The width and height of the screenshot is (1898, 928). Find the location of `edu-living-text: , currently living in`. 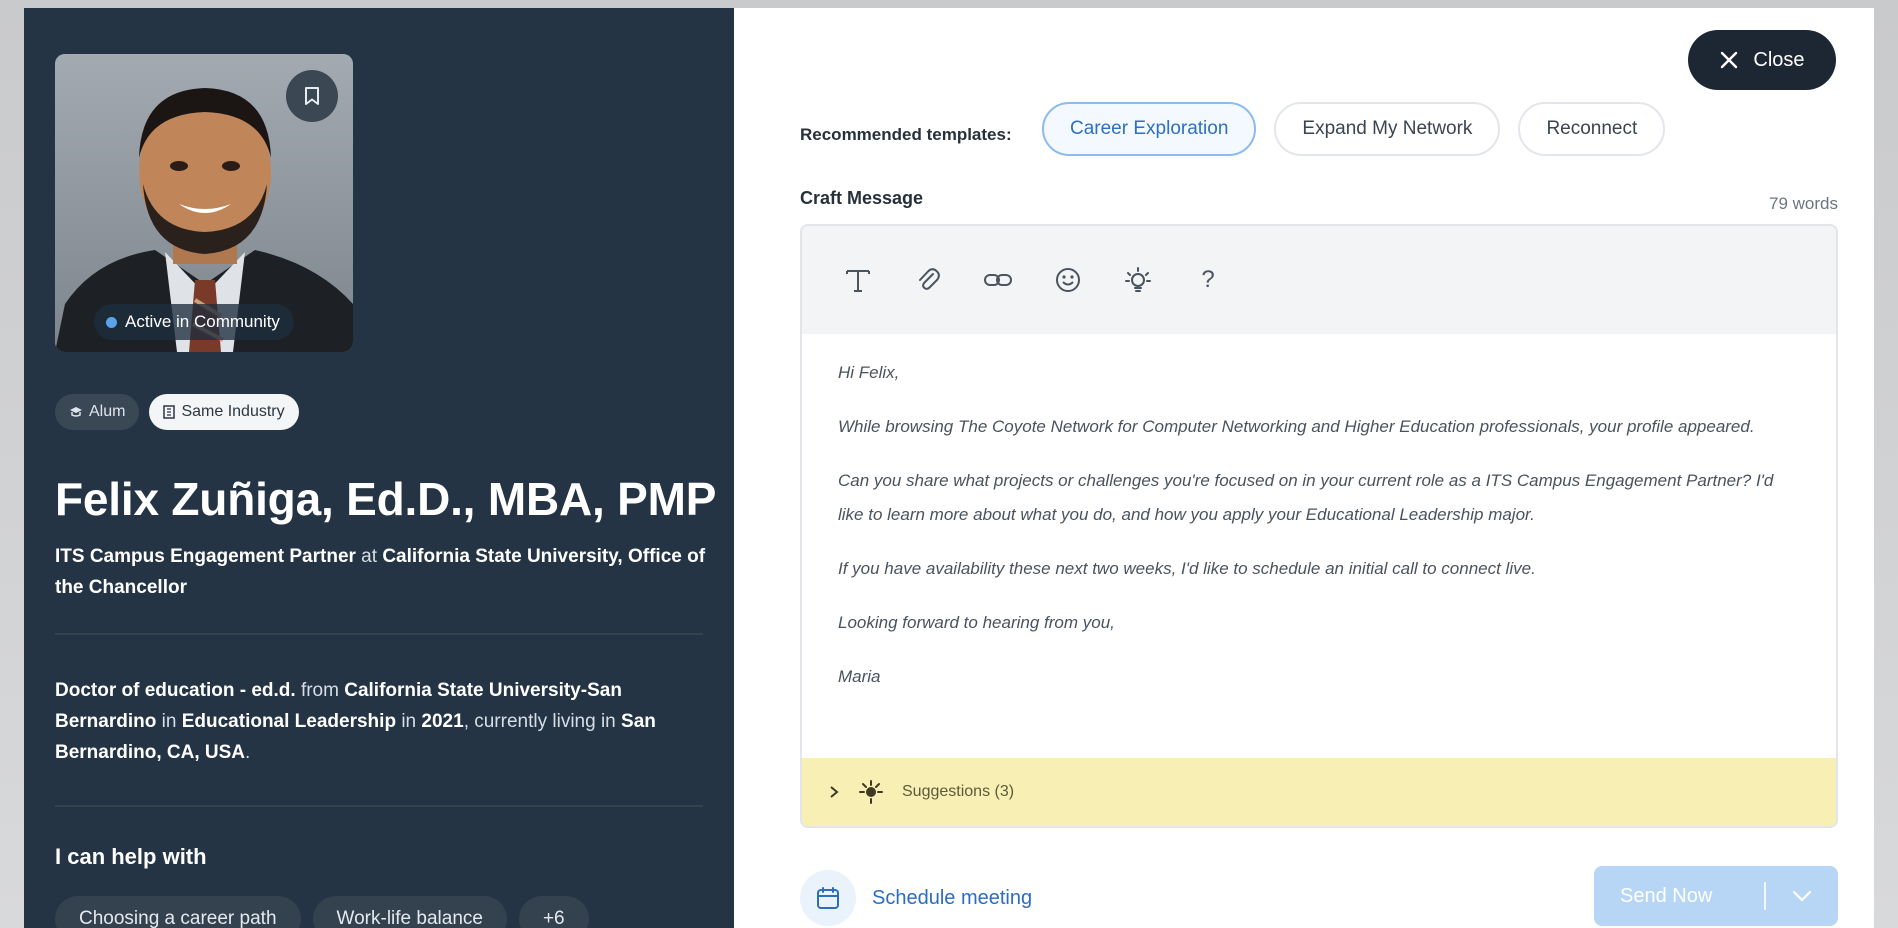

edu-living-text: , currently living in is located at coordinates (542, 721).